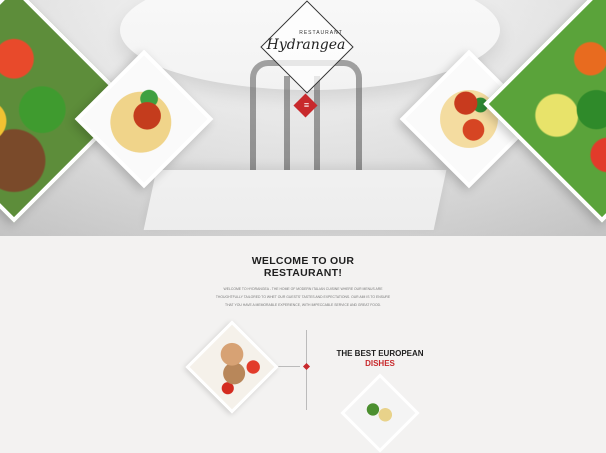  Describe the element at coordinates (380, 363) in the screenshot. I see `feature-line2: DISHES` at that location.